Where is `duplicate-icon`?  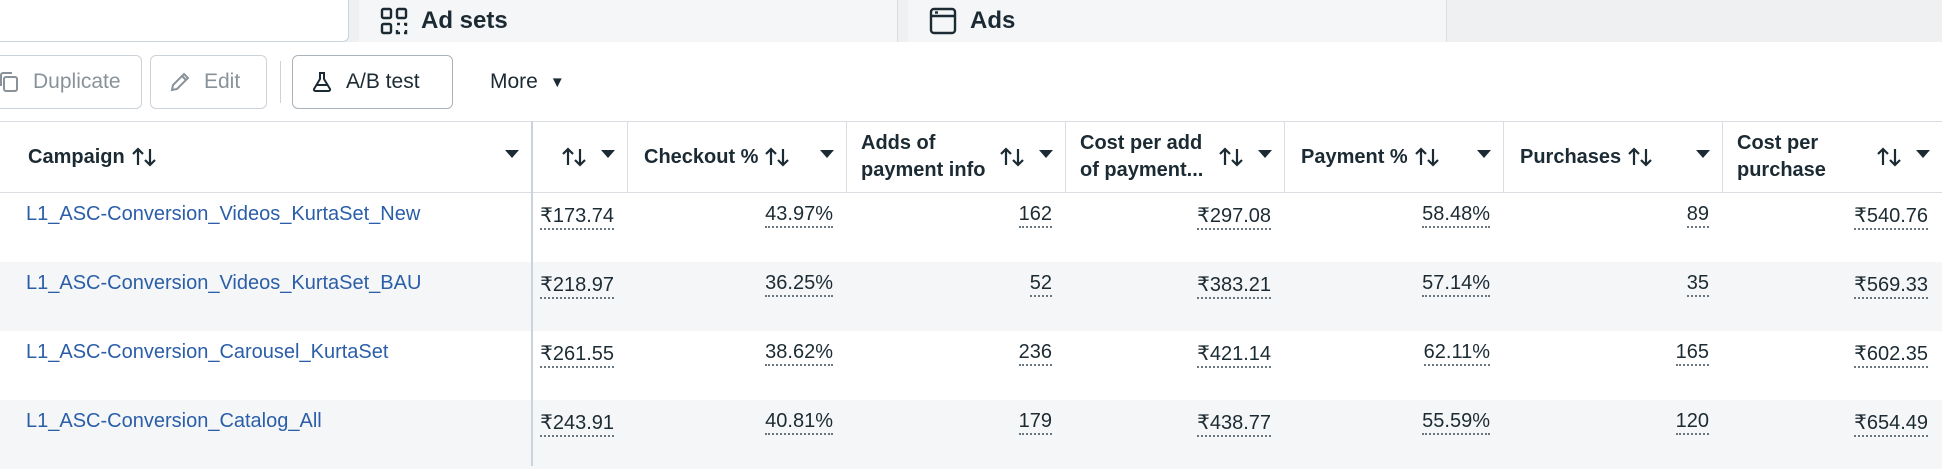
duplicate-icon is located at coordinates (9, 82).